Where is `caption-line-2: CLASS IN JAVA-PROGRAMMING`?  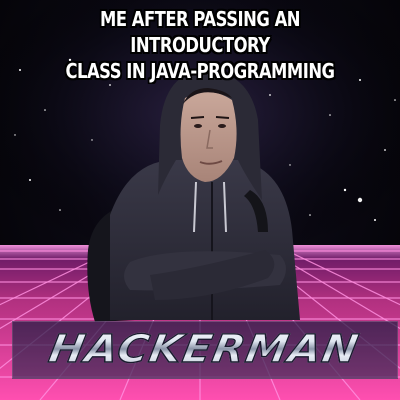 caption-line-2: CLASS IN JAVA-PROGRAMMING is located at coordinates (200, 71).